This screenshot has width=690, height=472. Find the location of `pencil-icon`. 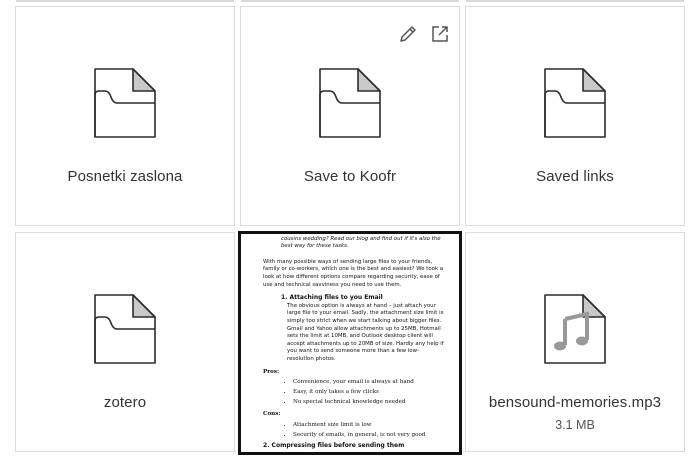

pencil-icon is located at coordinates (408, 34).